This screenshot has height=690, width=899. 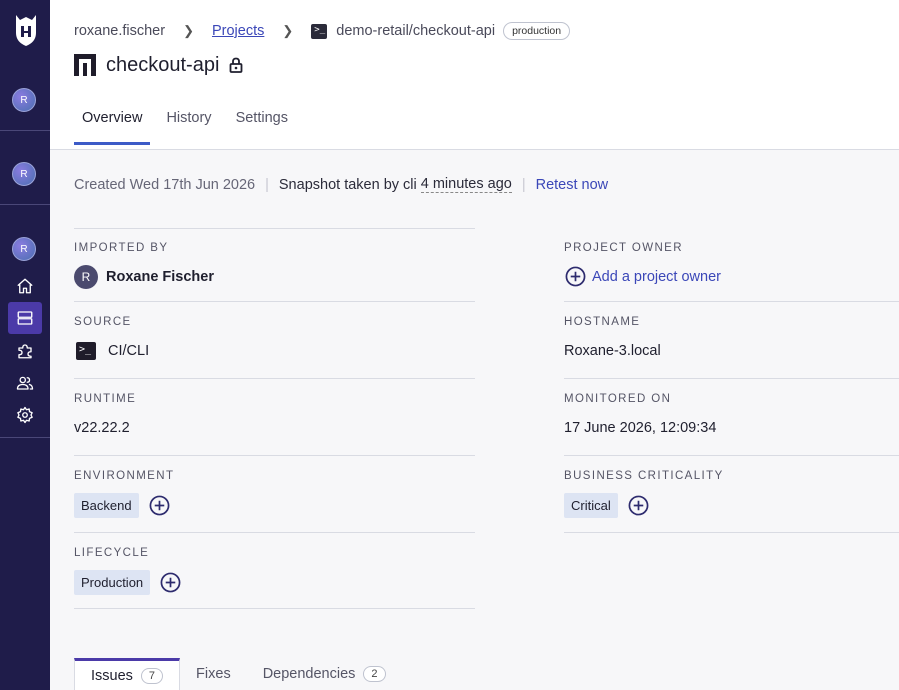 I want to click on settings-icon, so click(x=25, y=415).